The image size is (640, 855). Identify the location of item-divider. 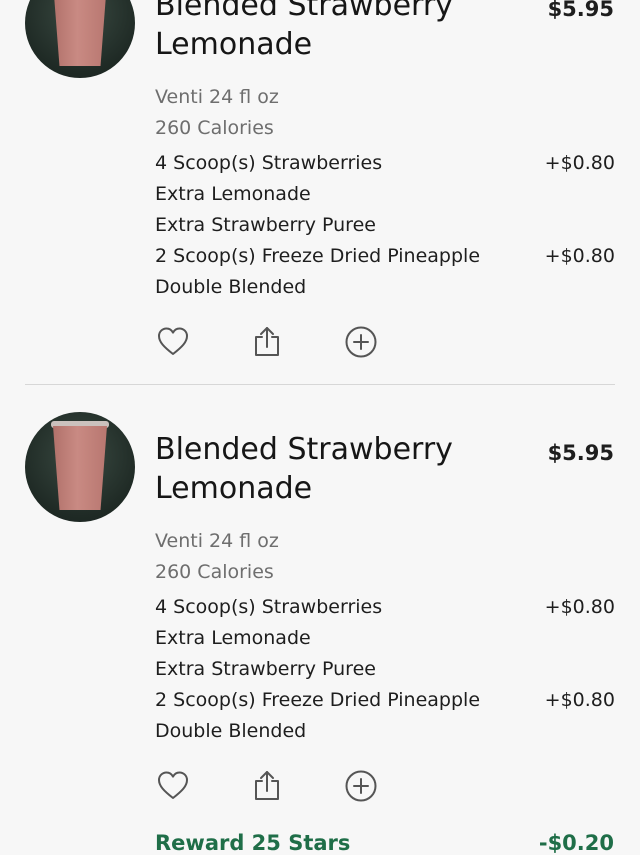
(320, 384).